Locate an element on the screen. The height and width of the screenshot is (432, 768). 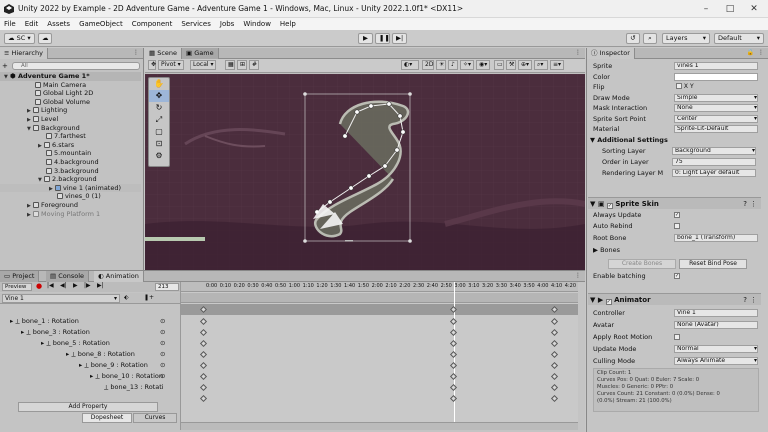
culling-mode-dropdown: Always Animate ▾ is located at coordinates (716, 361).